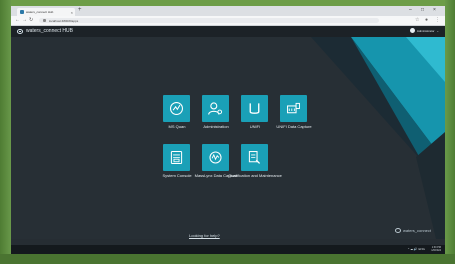  Describe the element at coordinates (437, 30) in the screenshot. I see `chevron-down-icon: ⌄` at that location.